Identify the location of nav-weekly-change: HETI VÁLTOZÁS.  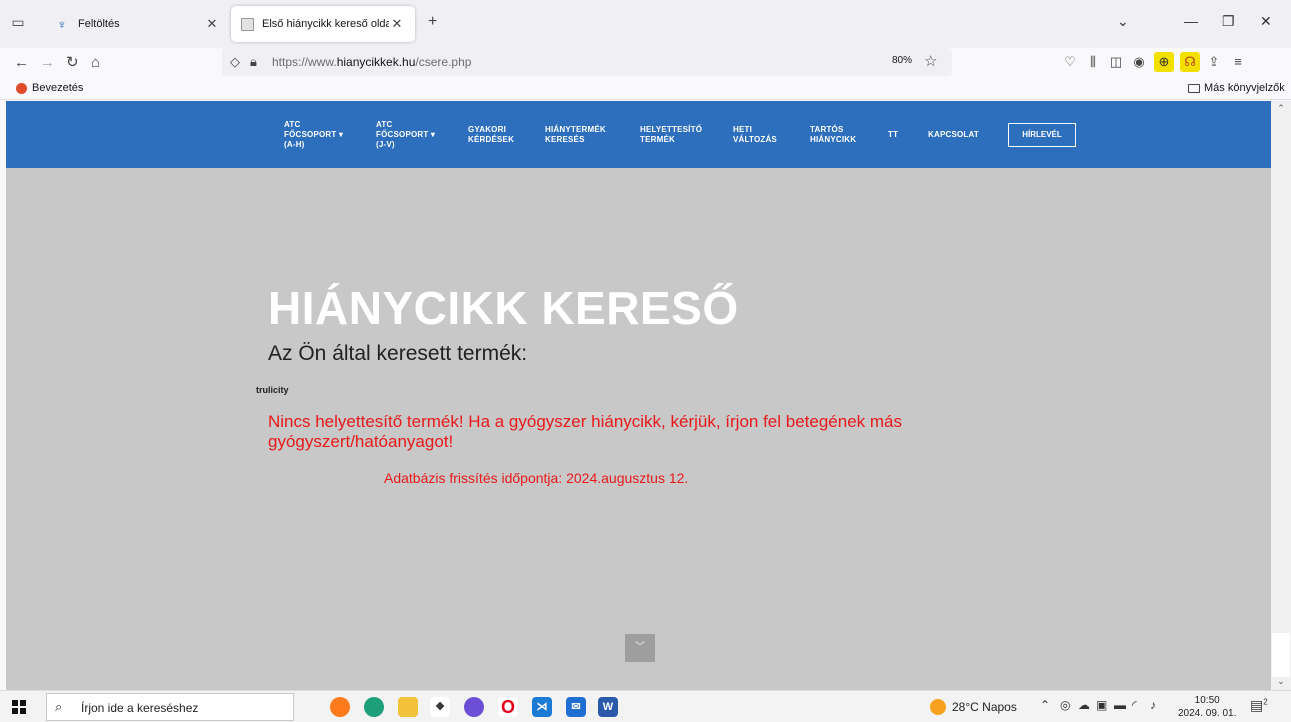
(755, 134).